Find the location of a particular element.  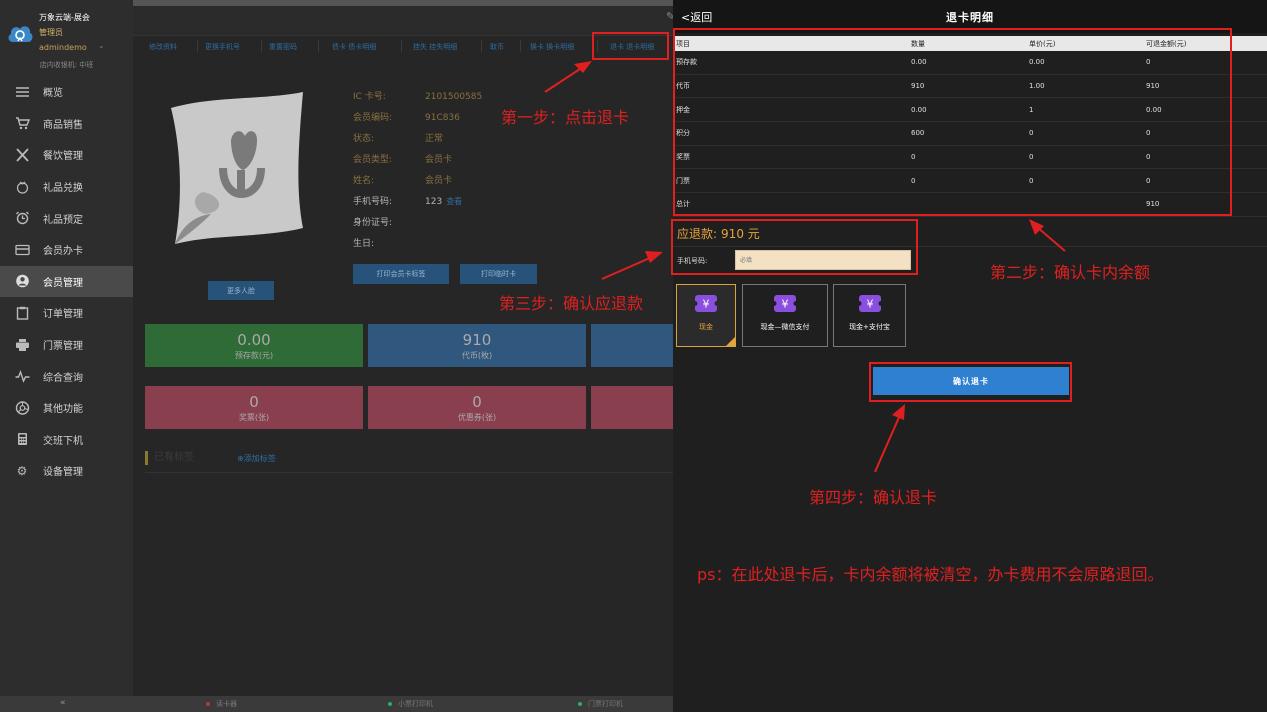

cloud-logo-icon is located at coordinates (20, 34).